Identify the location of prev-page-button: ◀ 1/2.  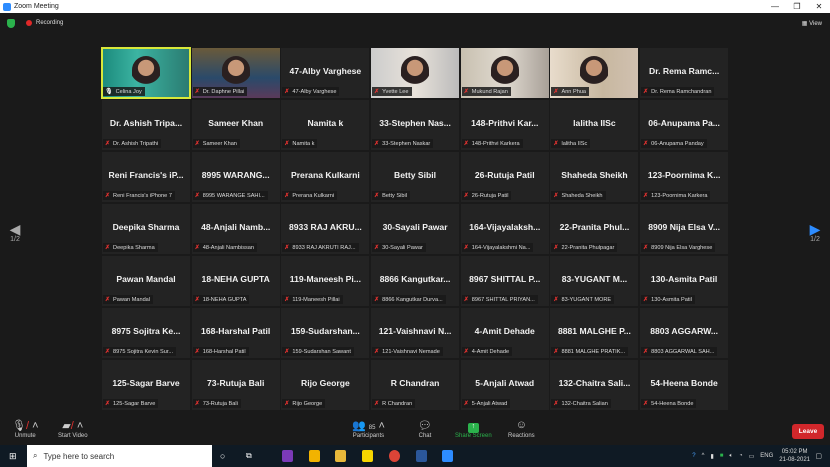
(15, 232).